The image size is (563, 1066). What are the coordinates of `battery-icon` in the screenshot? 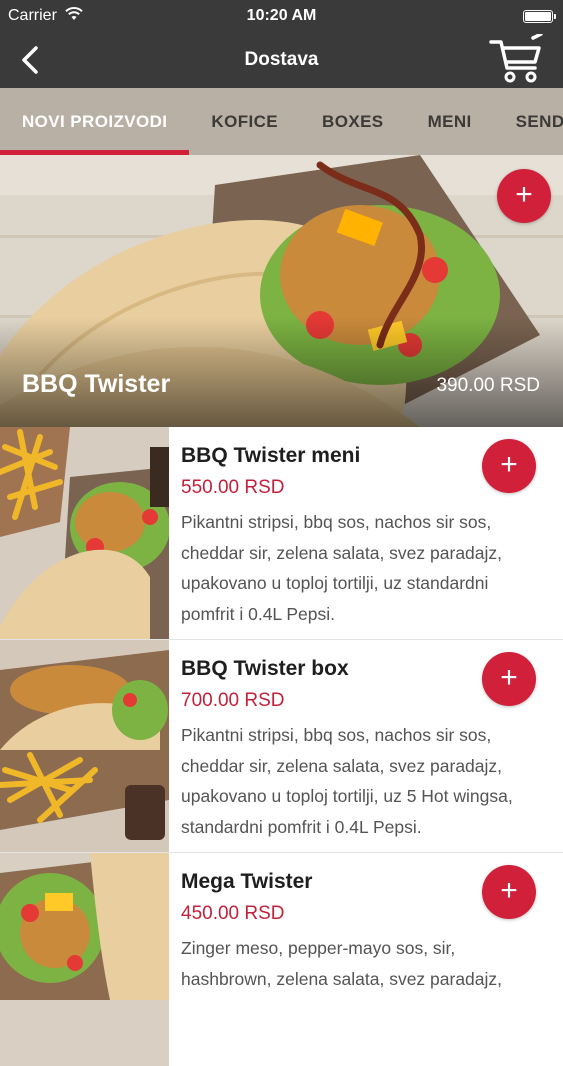 It's located at (539, 16).